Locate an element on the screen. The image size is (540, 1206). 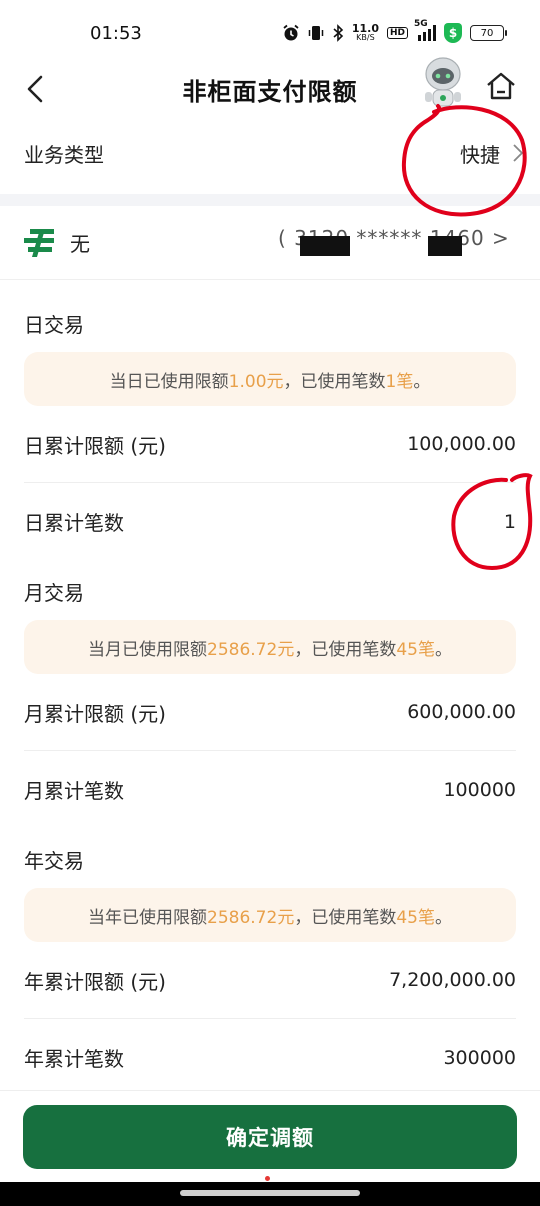
yearly-limit-label: 年累计限额 (元) is located at coordinates (95, 981).